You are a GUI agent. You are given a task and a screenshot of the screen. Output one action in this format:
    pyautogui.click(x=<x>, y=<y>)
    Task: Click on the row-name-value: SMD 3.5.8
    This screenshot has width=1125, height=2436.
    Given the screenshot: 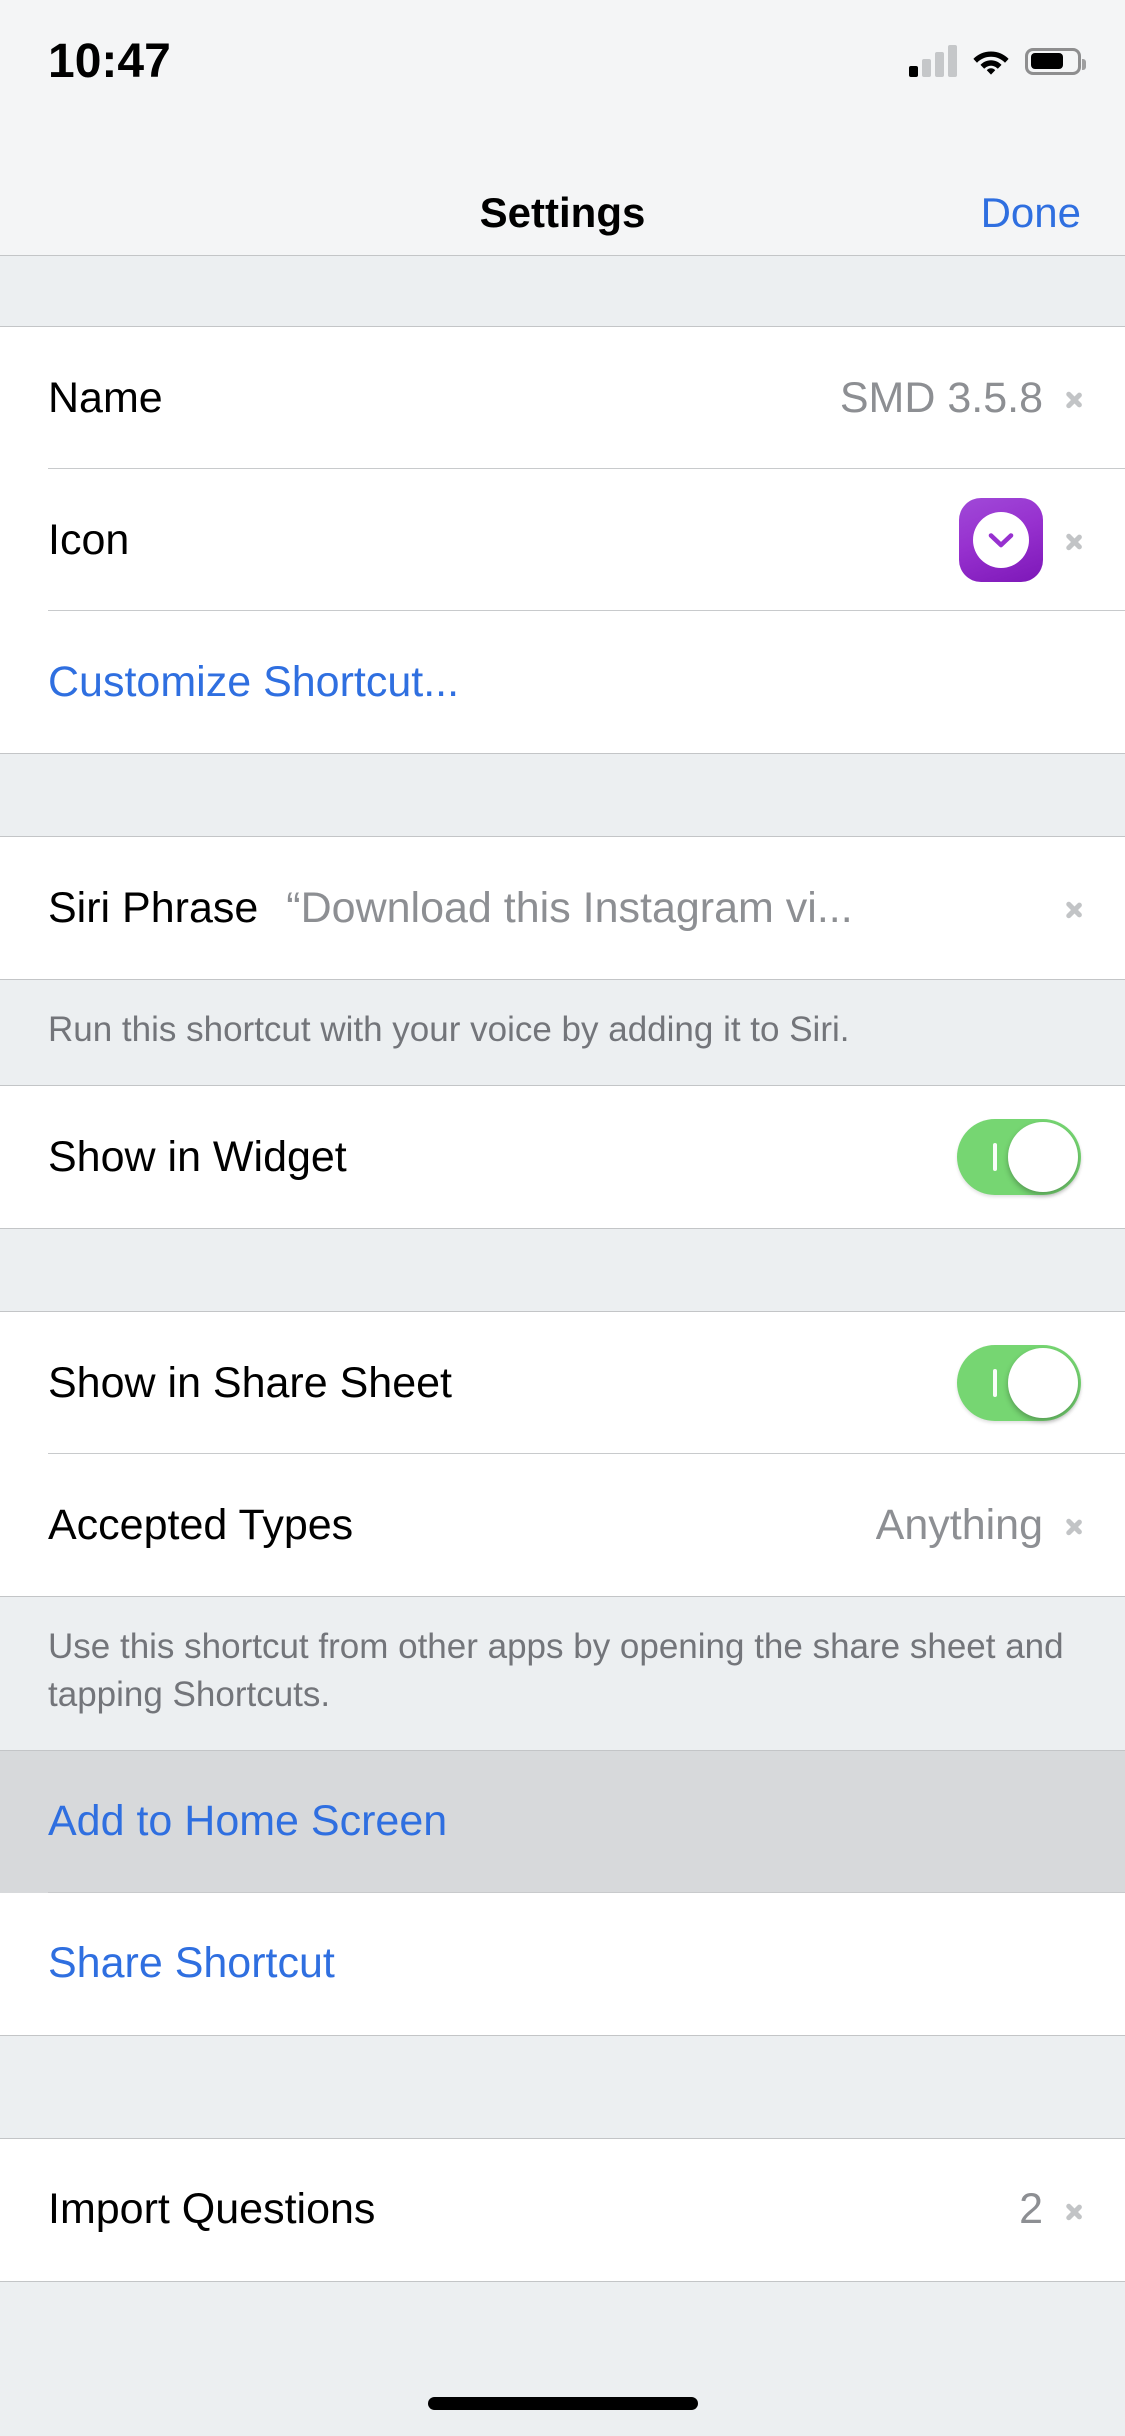 What is the action you would take?
    pyautogui.click(x=941, y=397)
    